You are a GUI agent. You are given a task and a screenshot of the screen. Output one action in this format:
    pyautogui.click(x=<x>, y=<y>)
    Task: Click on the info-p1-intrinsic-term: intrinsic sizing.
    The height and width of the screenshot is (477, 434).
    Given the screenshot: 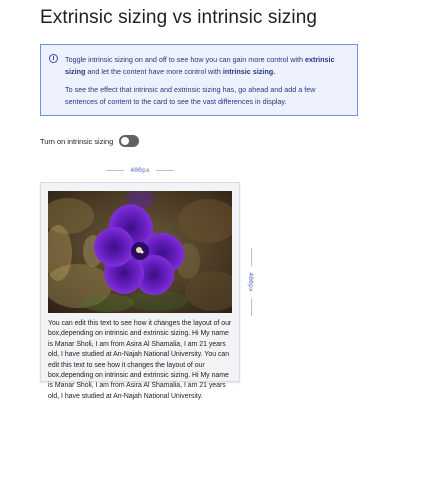 What is the action you would take?
    pyautogui.click(x=249, y=71)
    